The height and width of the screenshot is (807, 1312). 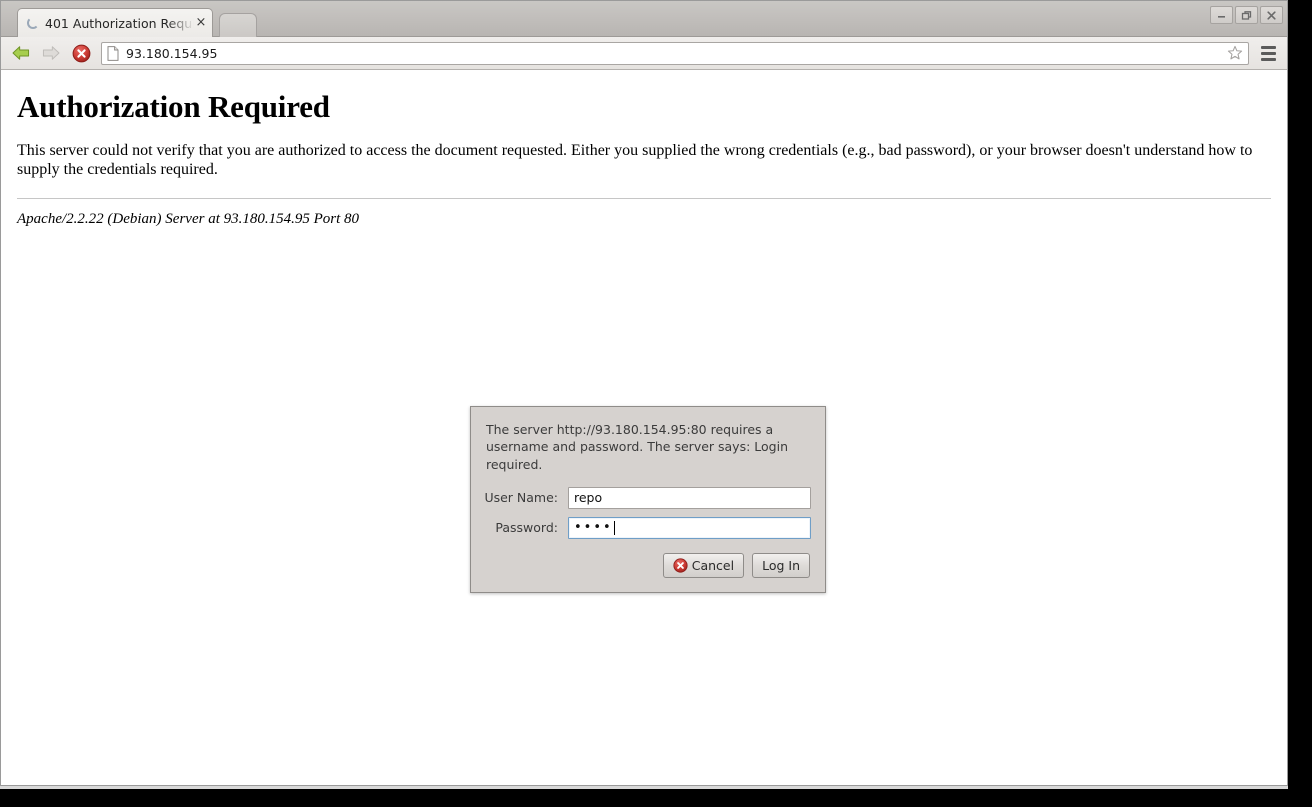 I want to click on dialog-button-row: Cancel Log In, so click(x=647, y=565).